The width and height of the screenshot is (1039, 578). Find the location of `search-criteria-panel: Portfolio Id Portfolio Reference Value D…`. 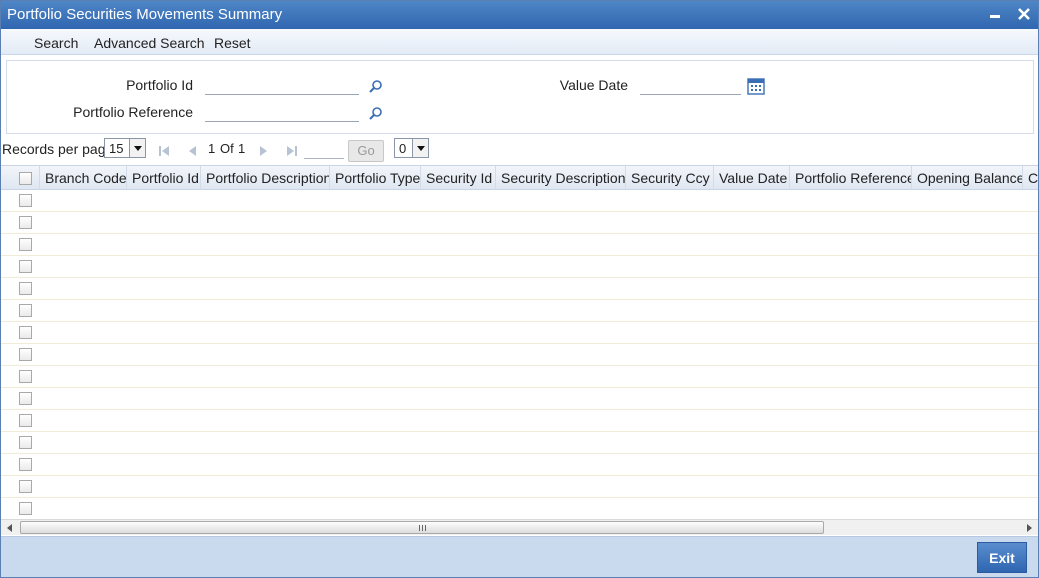

search-criteria-panel: Portfolio Id Portfolio Reference Value D… is located at coordinates (520, 97).